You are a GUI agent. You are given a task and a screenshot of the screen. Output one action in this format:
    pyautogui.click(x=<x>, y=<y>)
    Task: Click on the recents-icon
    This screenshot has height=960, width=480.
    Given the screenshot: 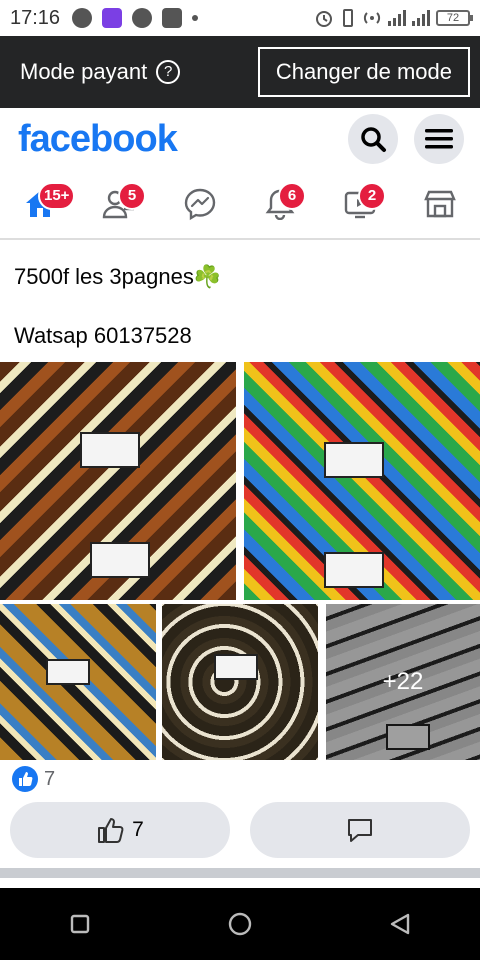 What is the action you would take?
    pyautogui.click(x=80, y=924)
    